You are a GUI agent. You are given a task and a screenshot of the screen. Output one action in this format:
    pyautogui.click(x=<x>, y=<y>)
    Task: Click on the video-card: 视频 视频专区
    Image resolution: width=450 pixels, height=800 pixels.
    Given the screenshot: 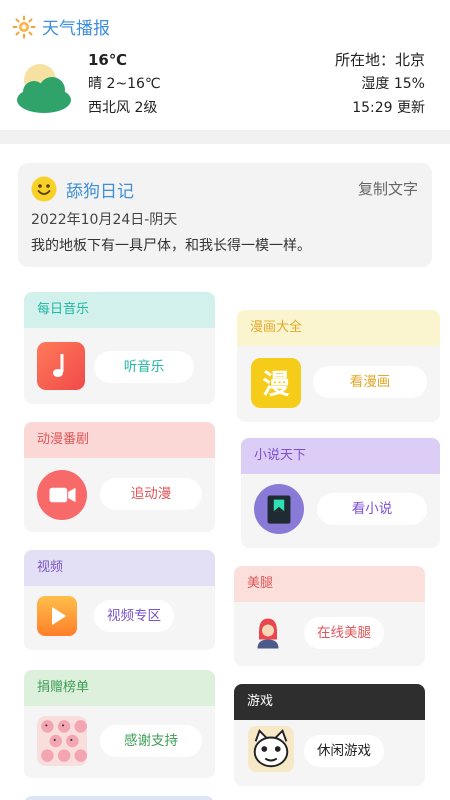 What is the action you would take?
    pyautogui.click(x=119, y=600)
    